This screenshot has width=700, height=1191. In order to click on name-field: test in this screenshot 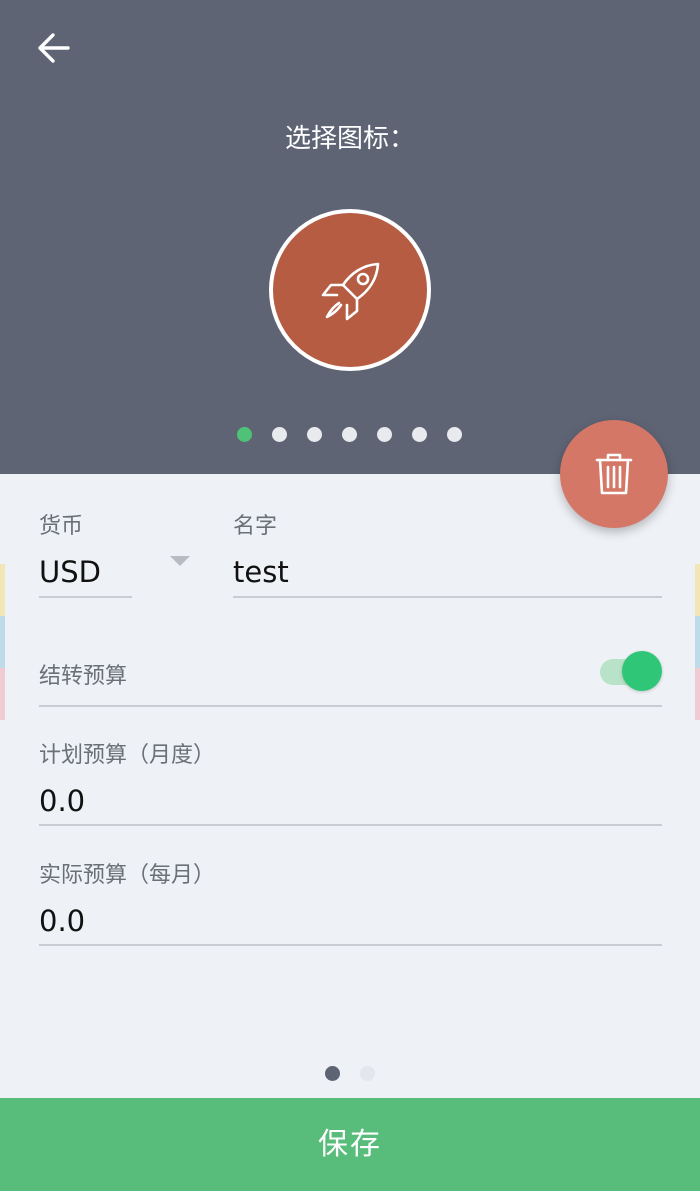, I will do `click(261, 572)`.